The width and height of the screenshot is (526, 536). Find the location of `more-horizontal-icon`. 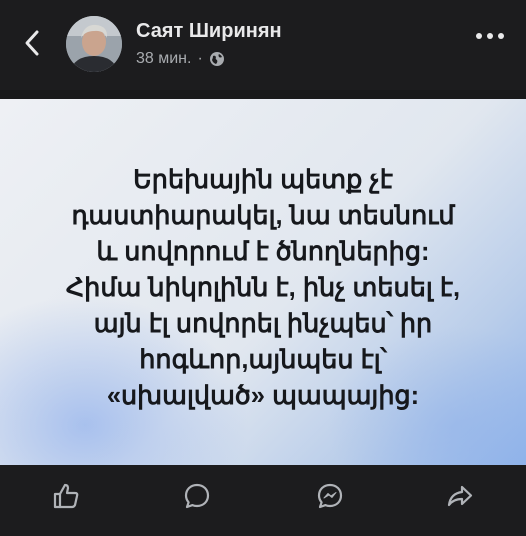

more-horizontal-icon is located at coordinates (479, 36).